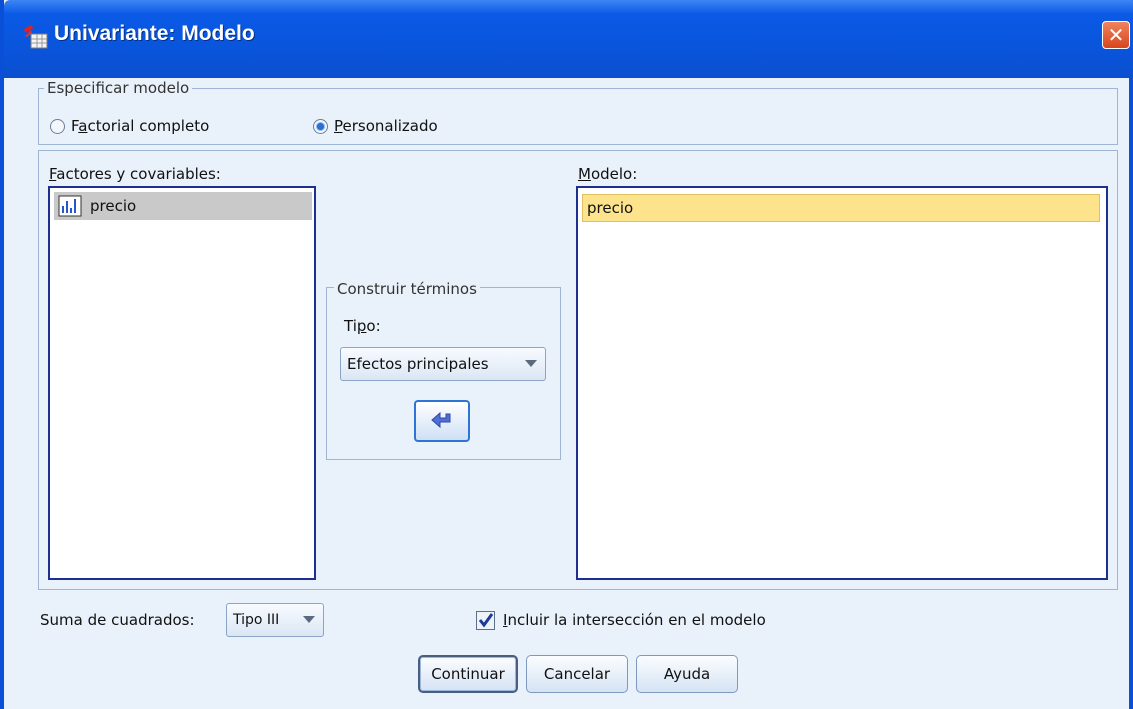 Image resolution: width=1133 pixels, height=709 pixels. Describe the element at coordinates (362, 326) in the screenshot. I see `type-label: Tipo:` at that location.